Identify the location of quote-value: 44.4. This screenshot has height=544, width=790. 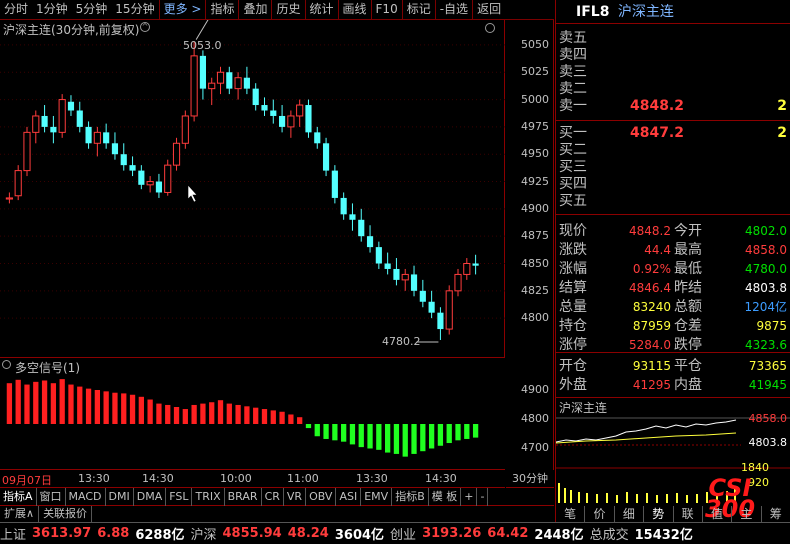
(657, 250).